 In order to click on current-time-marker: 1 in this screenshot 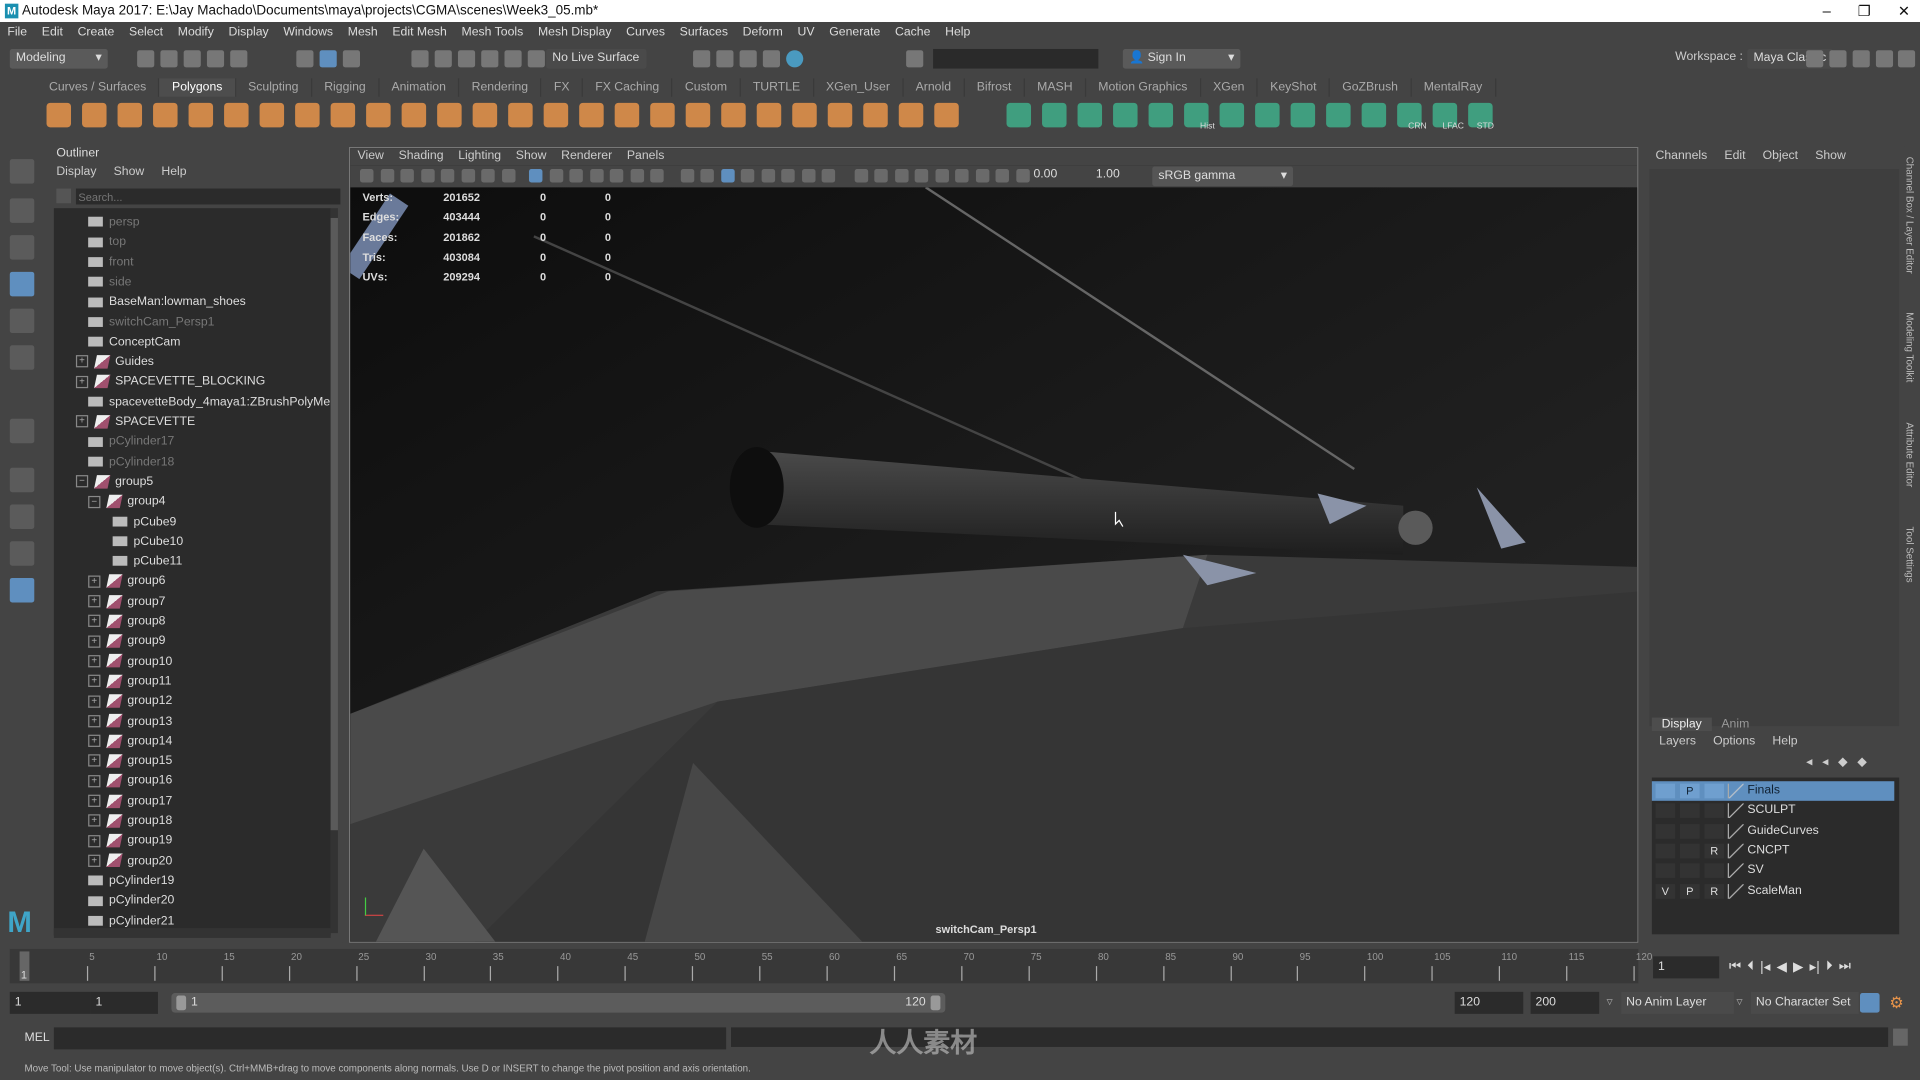, I will do `click(24, 966)`.